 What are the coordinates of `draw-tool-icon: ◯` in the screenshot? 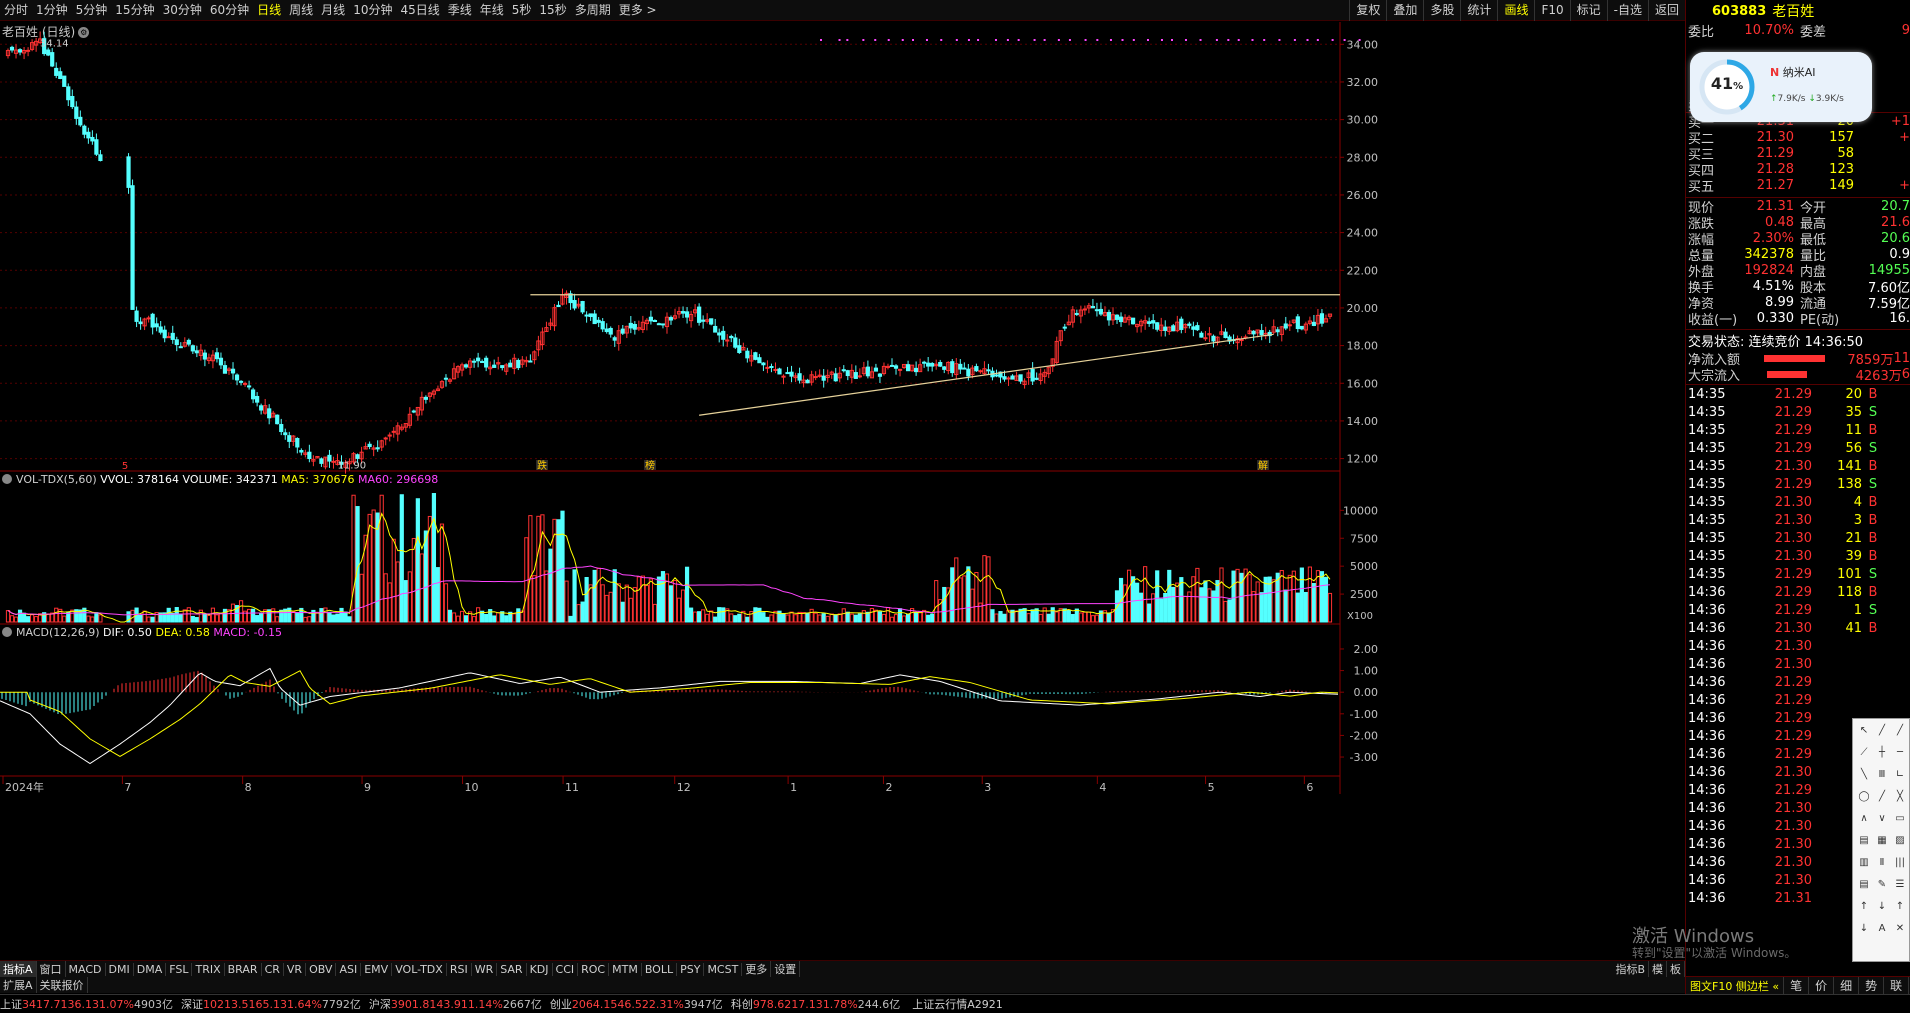 It's located at (1864, 797).